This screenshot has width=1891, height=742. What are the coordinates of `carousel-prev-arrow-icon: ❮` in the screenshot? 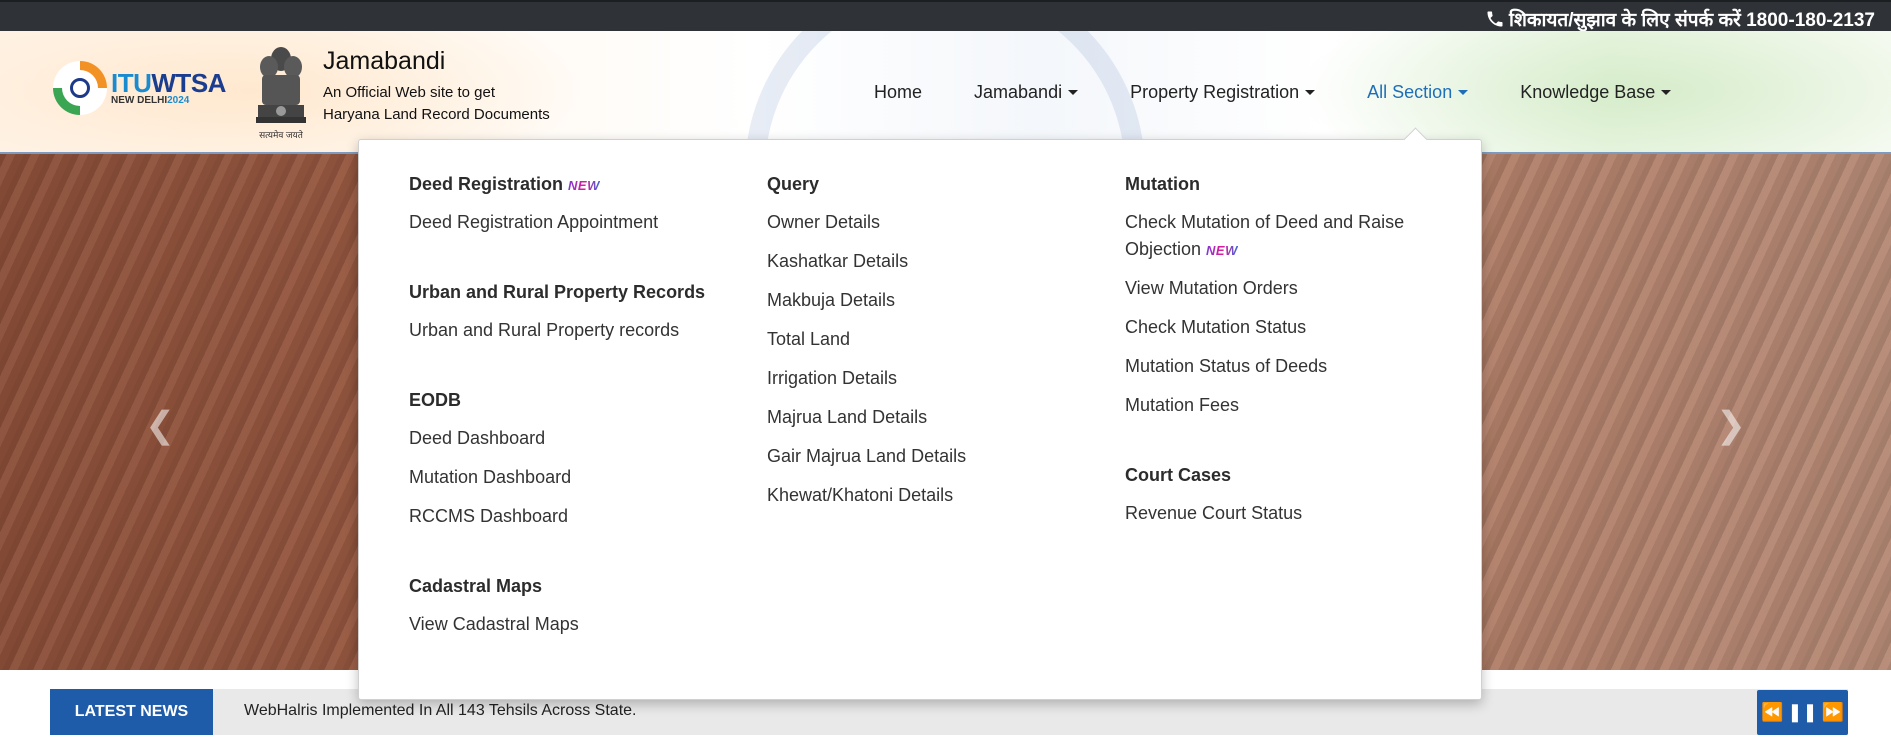 It's located at (160, 425).